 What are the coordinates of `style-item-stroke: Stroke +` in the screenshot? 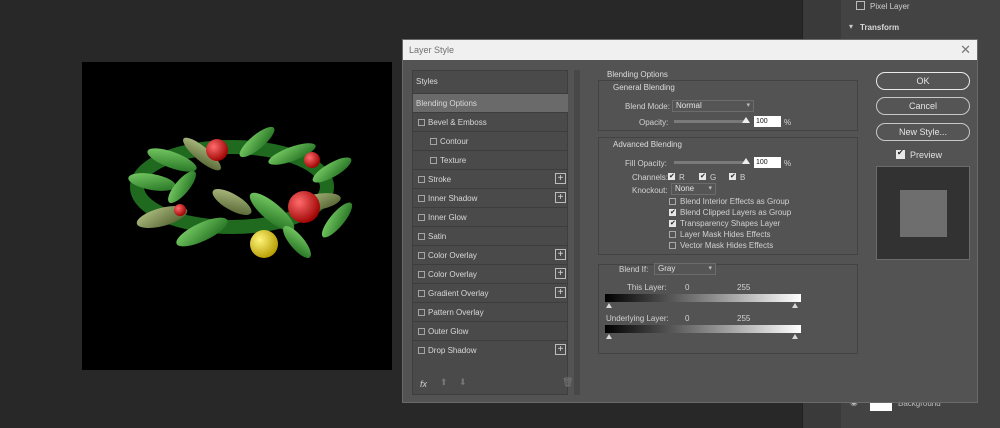 It's located at (490, 178).